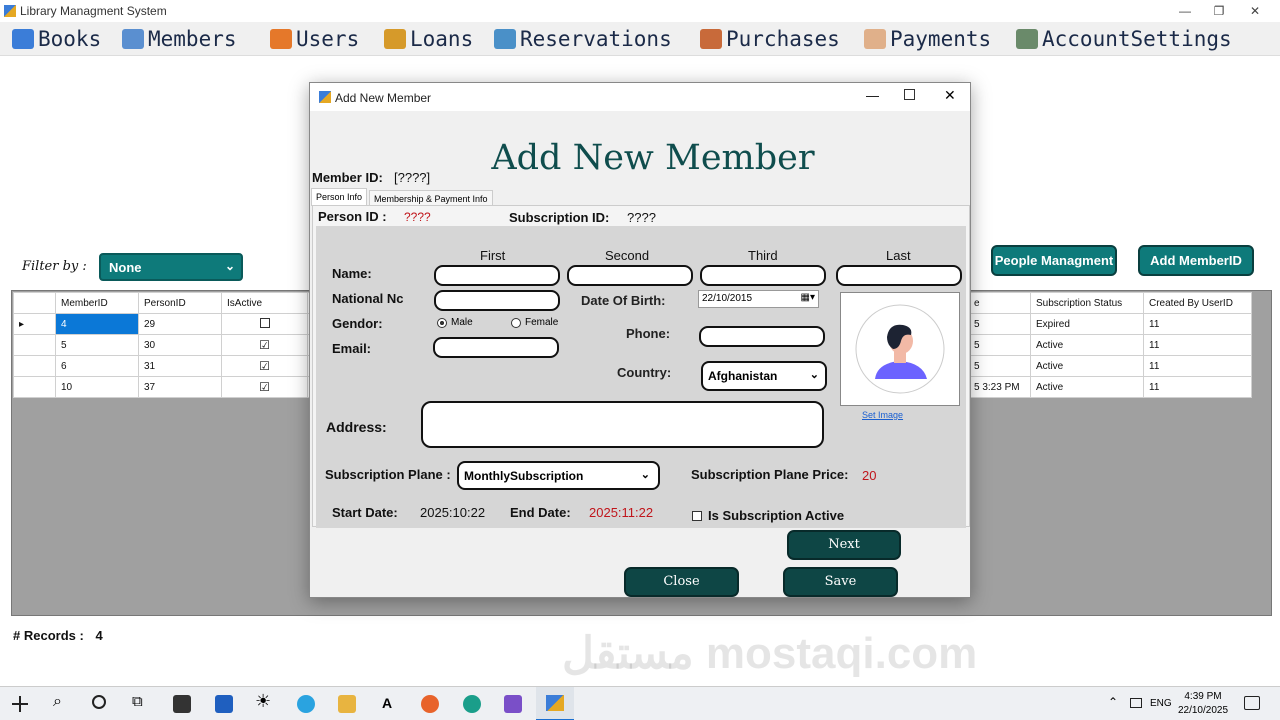 This screenshot has width=1280, height=720. What do you see at coordinates (180, 345) in the screenshot?
I see `cell-personid: 30` at bounding box center [180, 345].